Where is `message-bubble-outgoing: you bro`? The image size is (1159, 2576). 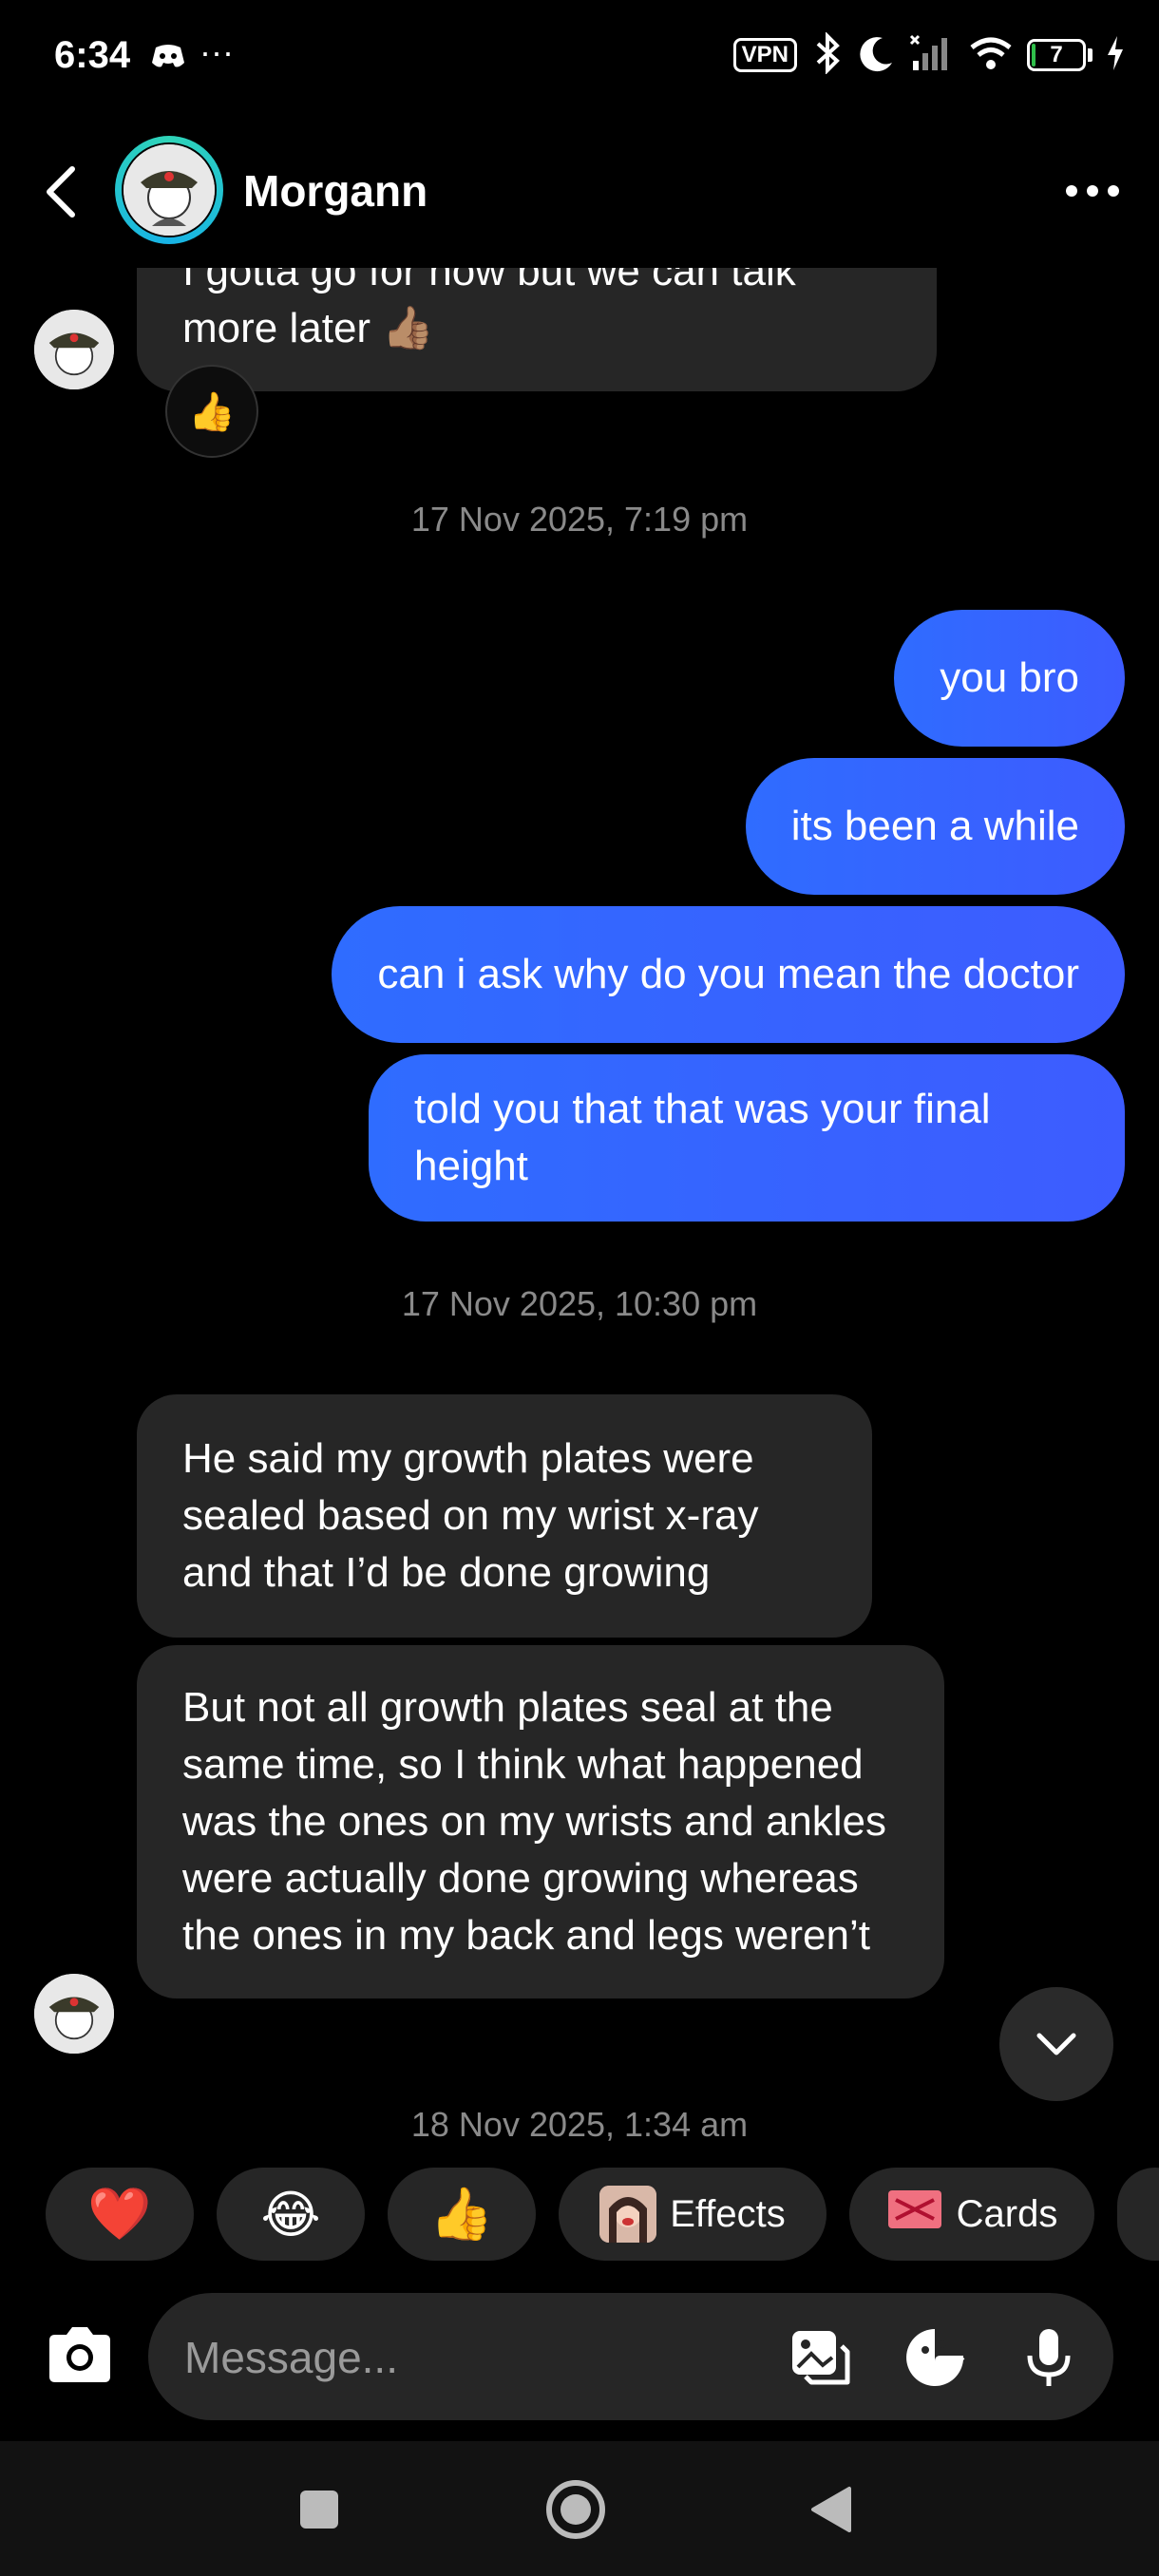
message-bubble-outgoing: you bro is located at coordinates (1009, 678).